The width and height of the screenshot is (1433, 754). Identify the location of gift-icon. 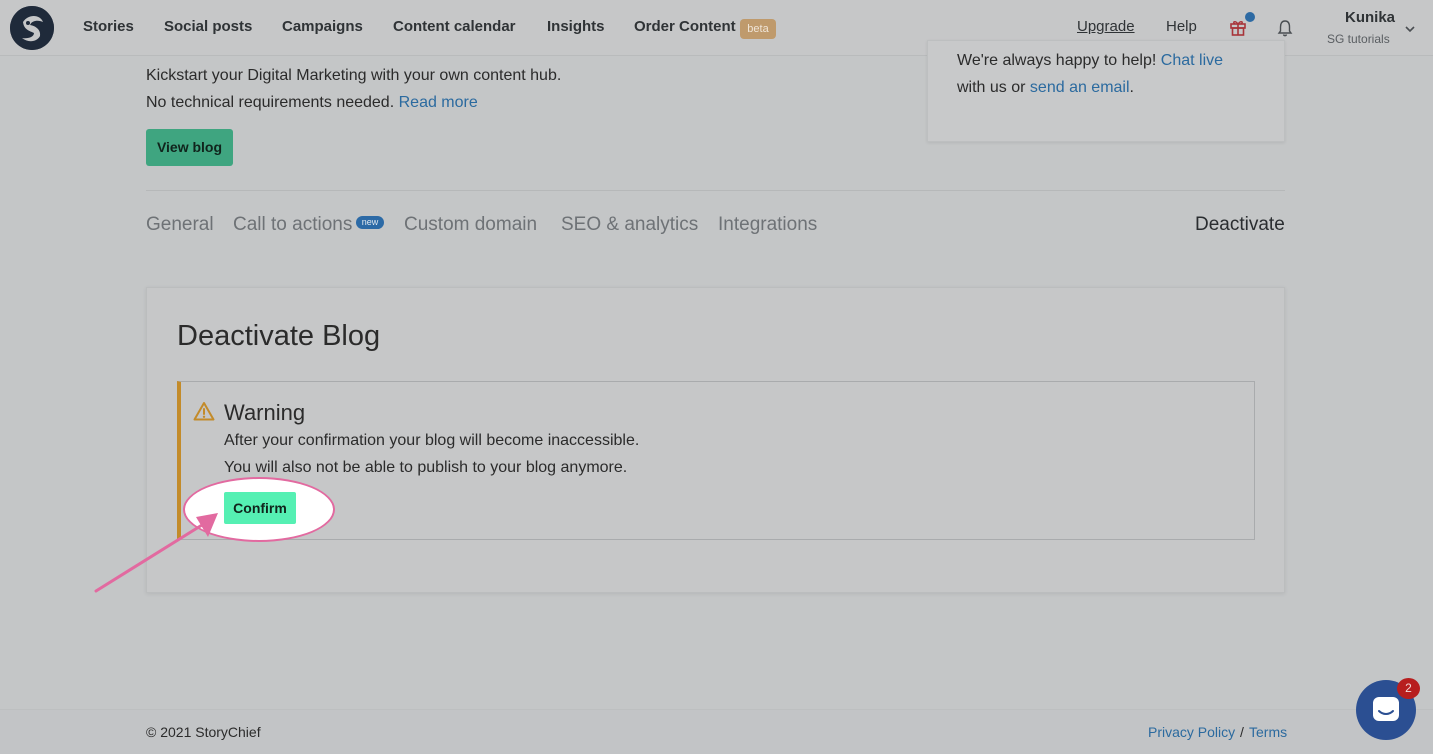
(1238, 27).